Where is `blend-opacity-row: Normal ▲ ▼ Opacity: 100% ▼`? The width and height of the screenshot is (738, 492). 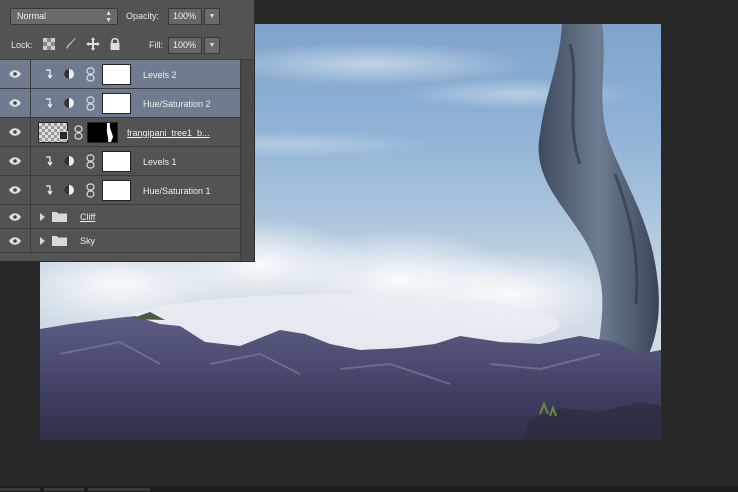
blend-opacity-row: Normal ▲ ▼ Opacity: 100% ▼ is located at coordinates (127, 16).